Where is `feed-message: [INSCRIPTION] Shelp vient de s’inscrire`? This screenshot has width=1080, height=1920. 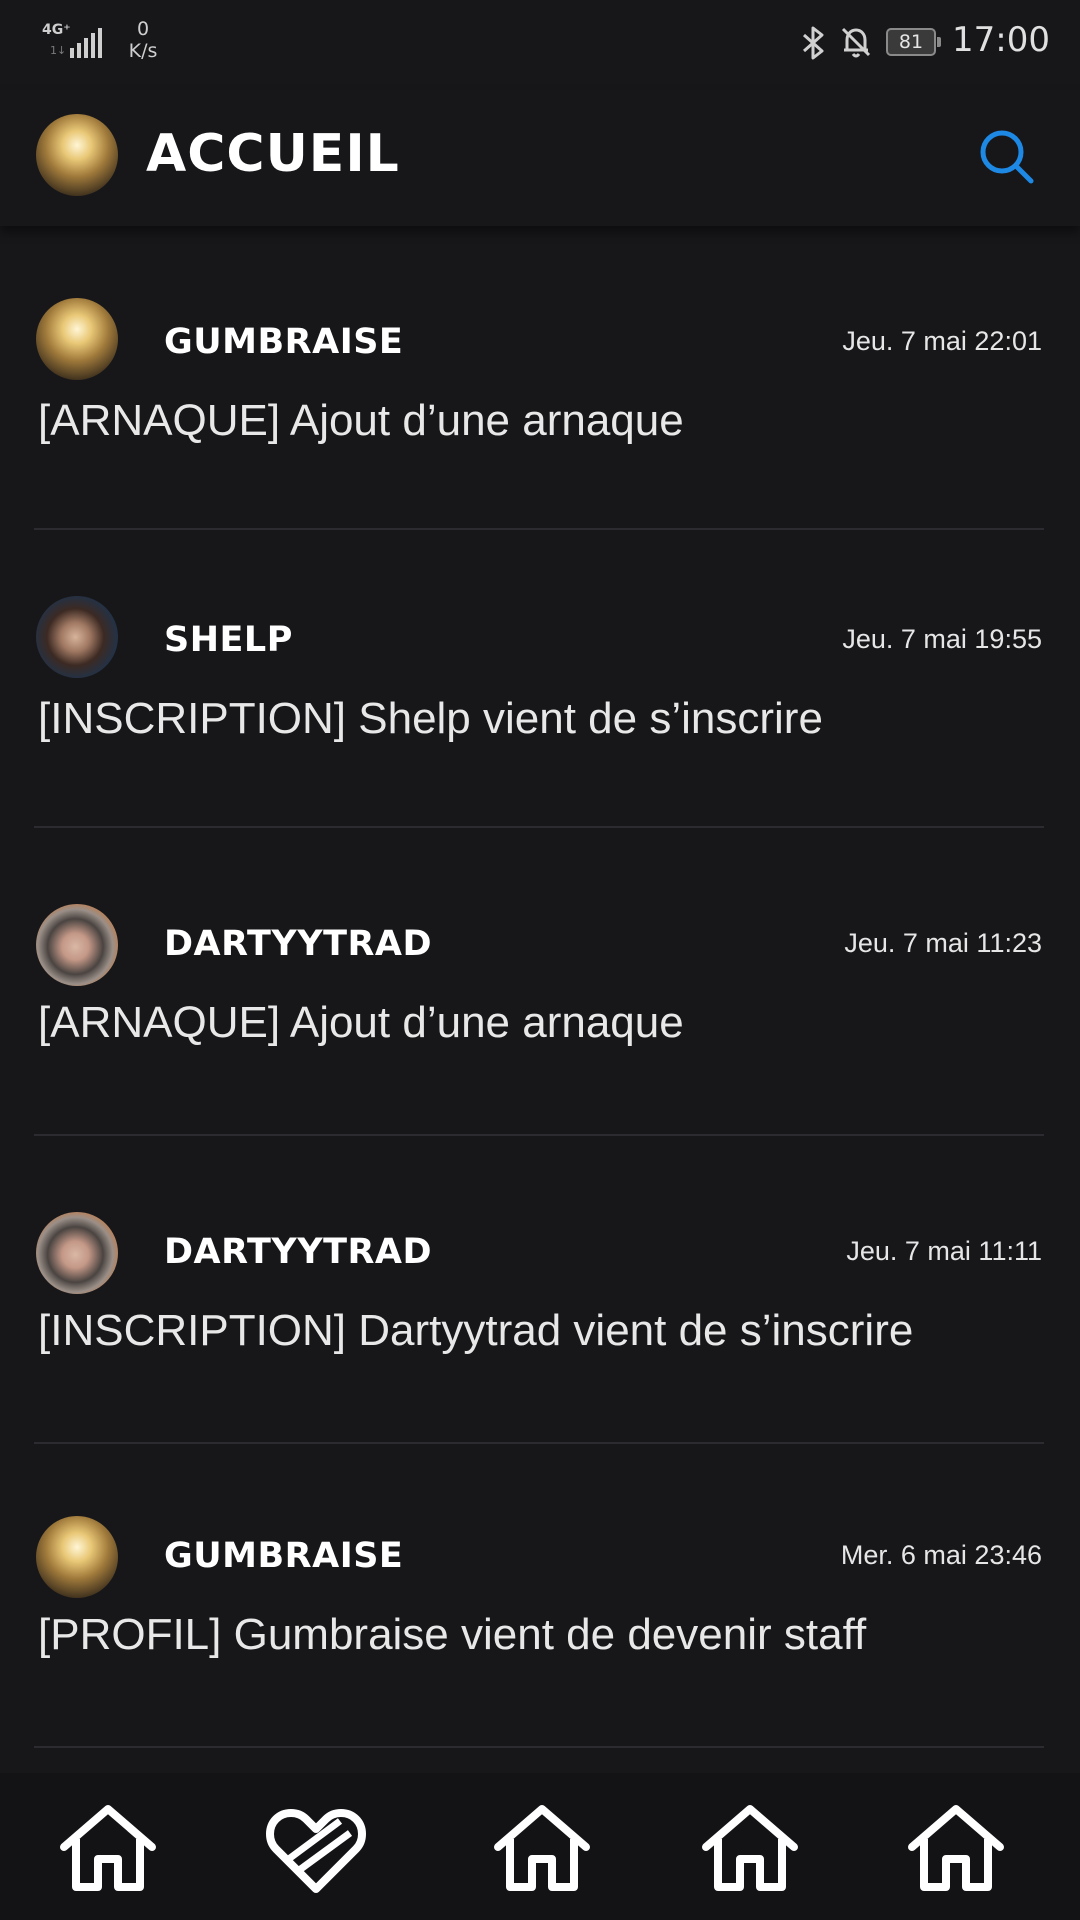
feed-message: [INSCRIPTION] Shelp vient de s’inscrire is located at coordinates (430, 718).